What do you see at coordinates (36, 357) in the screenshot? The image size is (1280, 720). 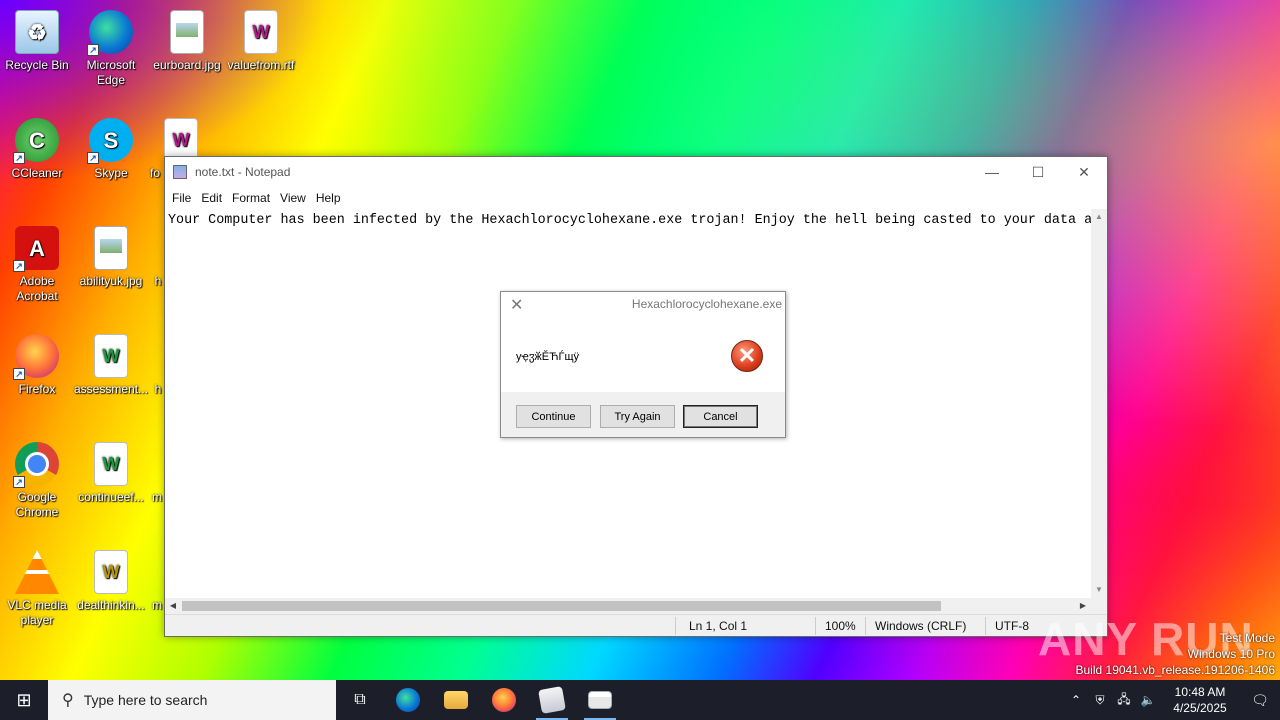 I see `firefox-icon: ↗` at bounding box center [36, 357].